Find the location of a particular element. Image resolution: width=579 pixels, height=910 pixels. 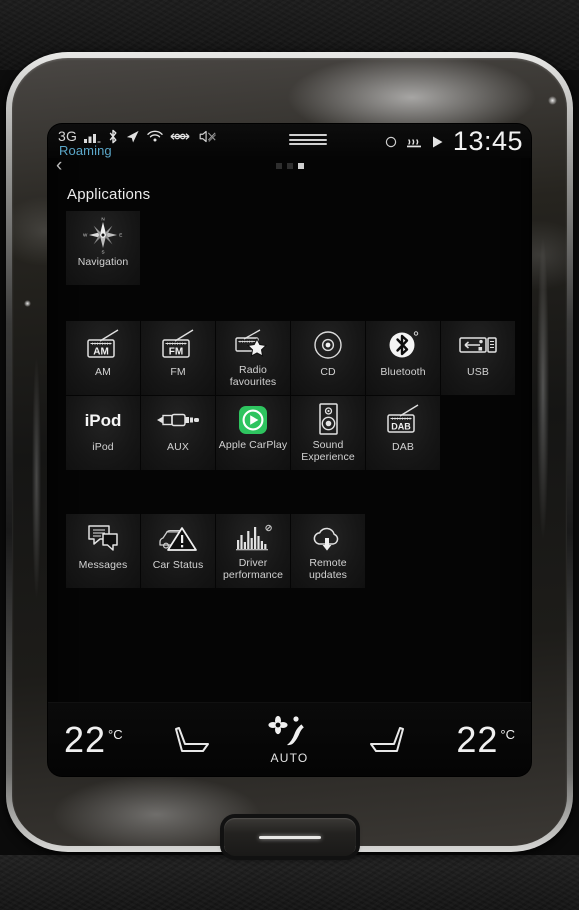

tile-car-status: Car Status is located at coordinates (178, 551).